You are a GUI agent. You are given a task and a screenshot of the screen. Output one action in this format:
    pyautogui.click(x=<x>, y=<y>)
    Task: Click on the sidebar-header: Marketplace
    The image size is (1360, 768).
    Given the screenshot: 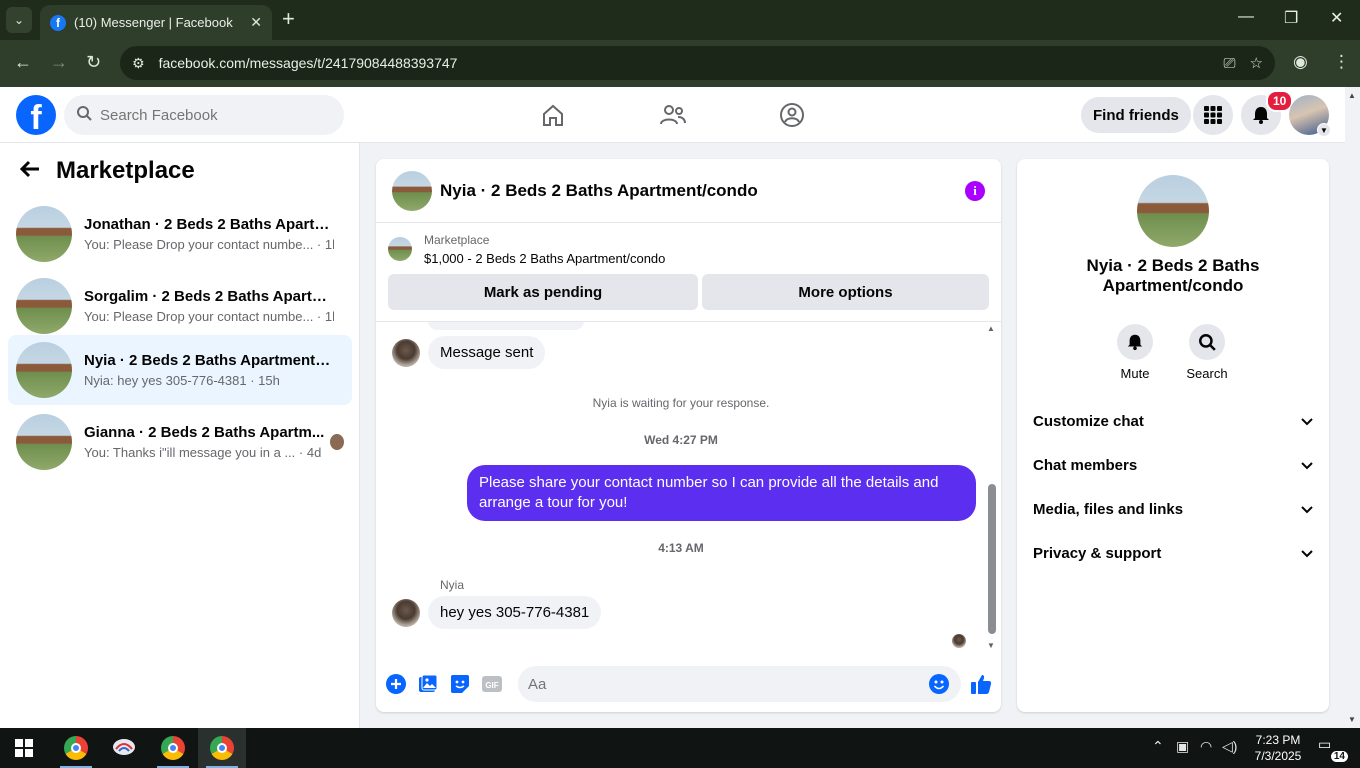 What is the action you would take?
    pyautogui.click(x=107, y=171)
    